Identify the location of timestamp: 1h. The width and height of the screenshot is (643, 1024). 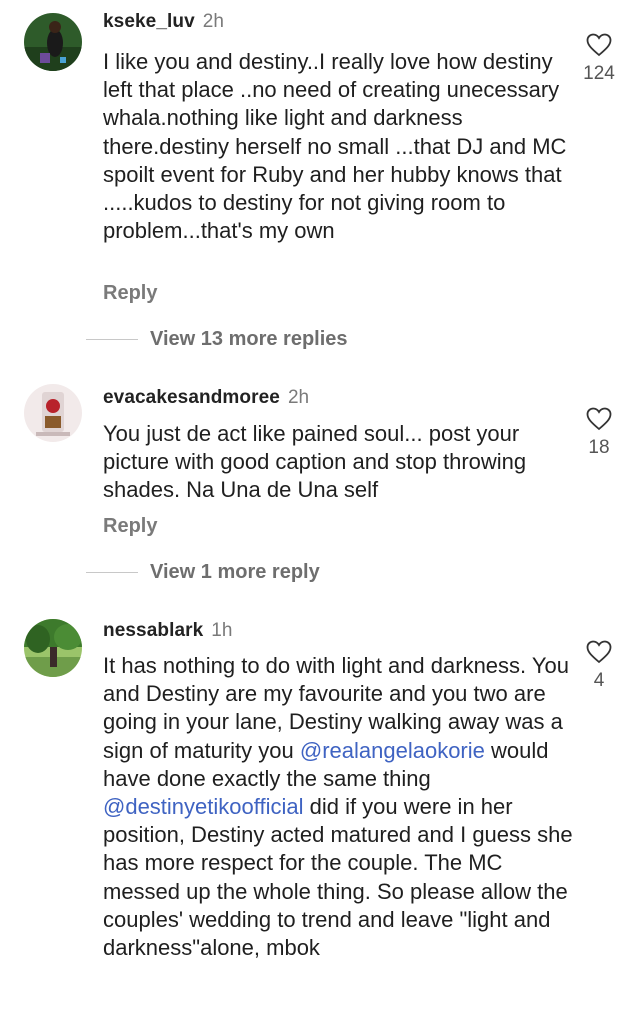
(222, 630).